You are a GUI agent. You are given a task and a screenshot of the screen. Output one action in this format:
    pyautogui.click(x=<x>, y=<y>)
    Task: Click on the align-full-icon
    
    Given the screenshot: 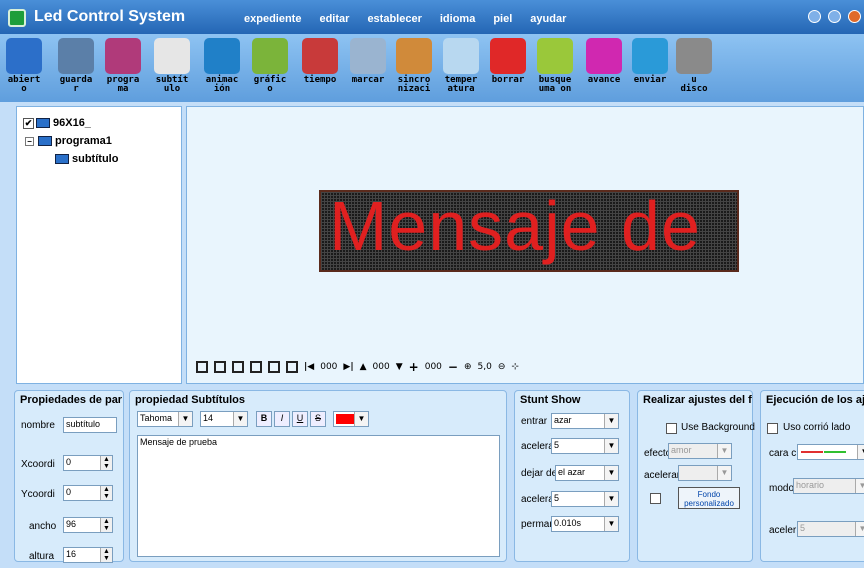 What is the action you would take?
    pyautogui.click(x=202, y=367)
    